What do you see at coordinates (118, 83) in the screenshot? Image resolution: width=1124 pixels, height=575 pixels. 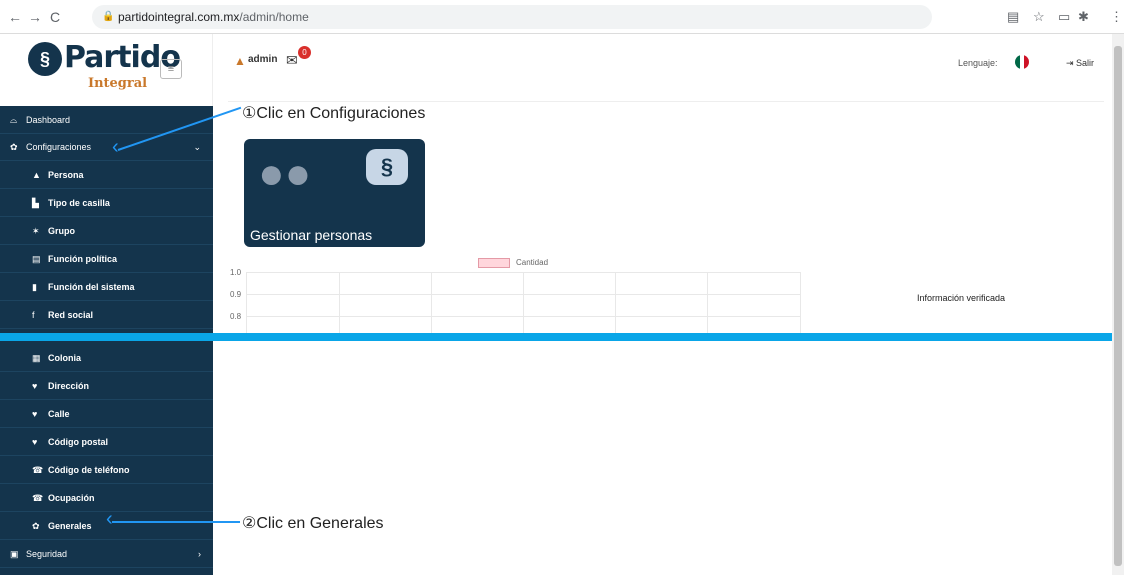 I see `logo-subtitle: Integral` at bounding box center [118, 83].